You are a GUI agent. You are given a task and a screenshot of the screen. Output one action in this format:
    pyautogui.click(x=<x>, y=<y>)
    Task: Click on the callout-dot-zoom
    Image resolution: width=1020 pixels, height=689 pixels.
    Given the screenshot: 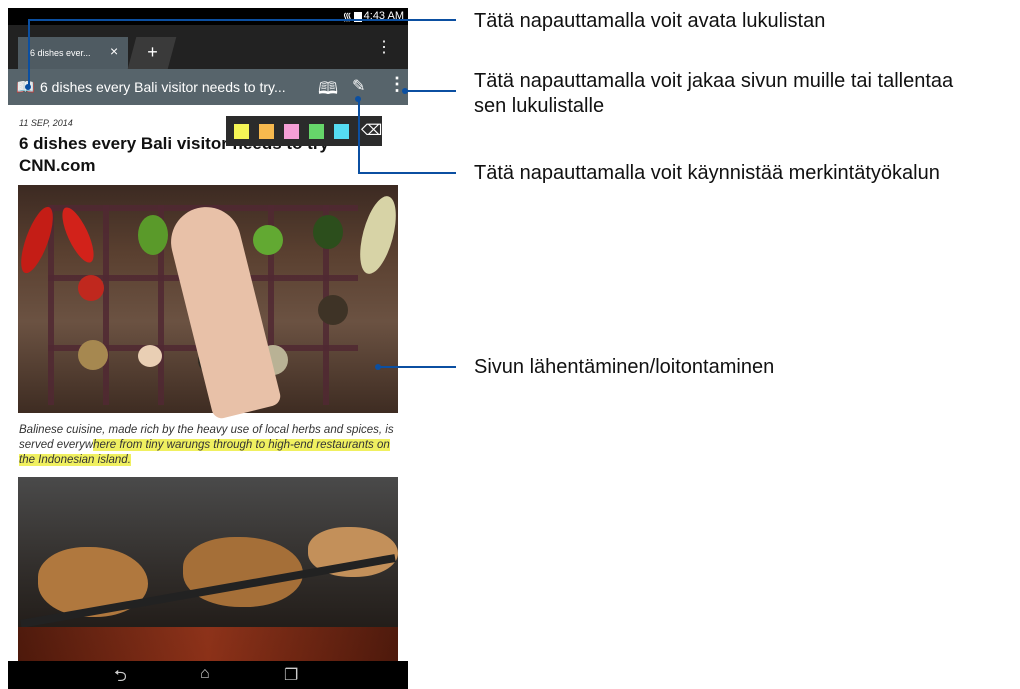 What is the action you would take?
    pyautogui.click(x=378, y=367)
    